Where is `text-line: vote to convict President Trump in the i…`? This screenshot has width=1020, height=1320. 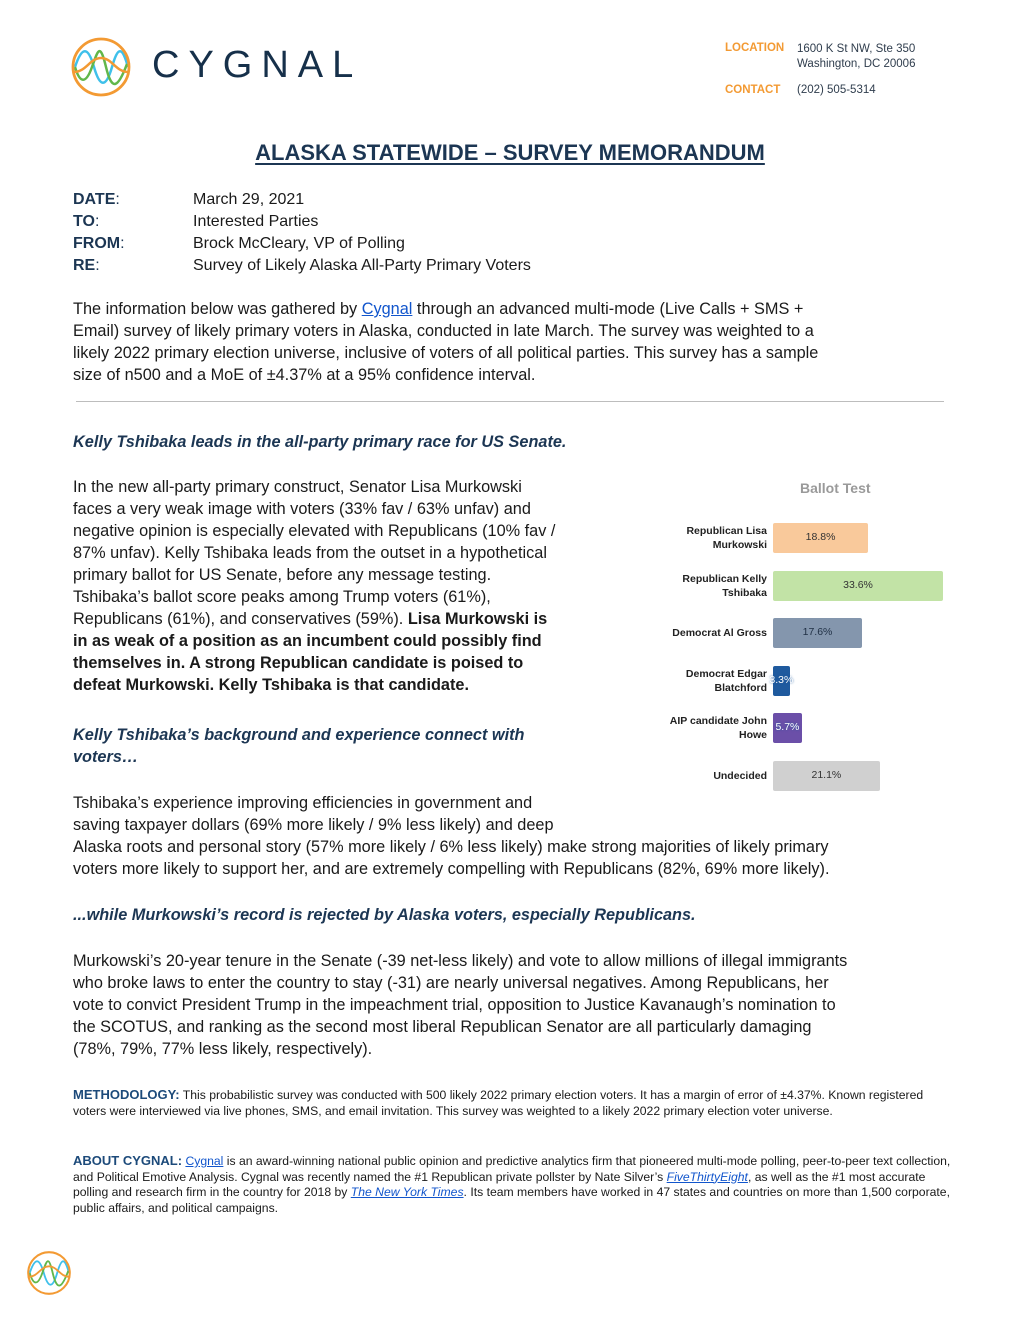 text-line: vote to convict President Trump in the i… is located at coordinates (454, 1005).